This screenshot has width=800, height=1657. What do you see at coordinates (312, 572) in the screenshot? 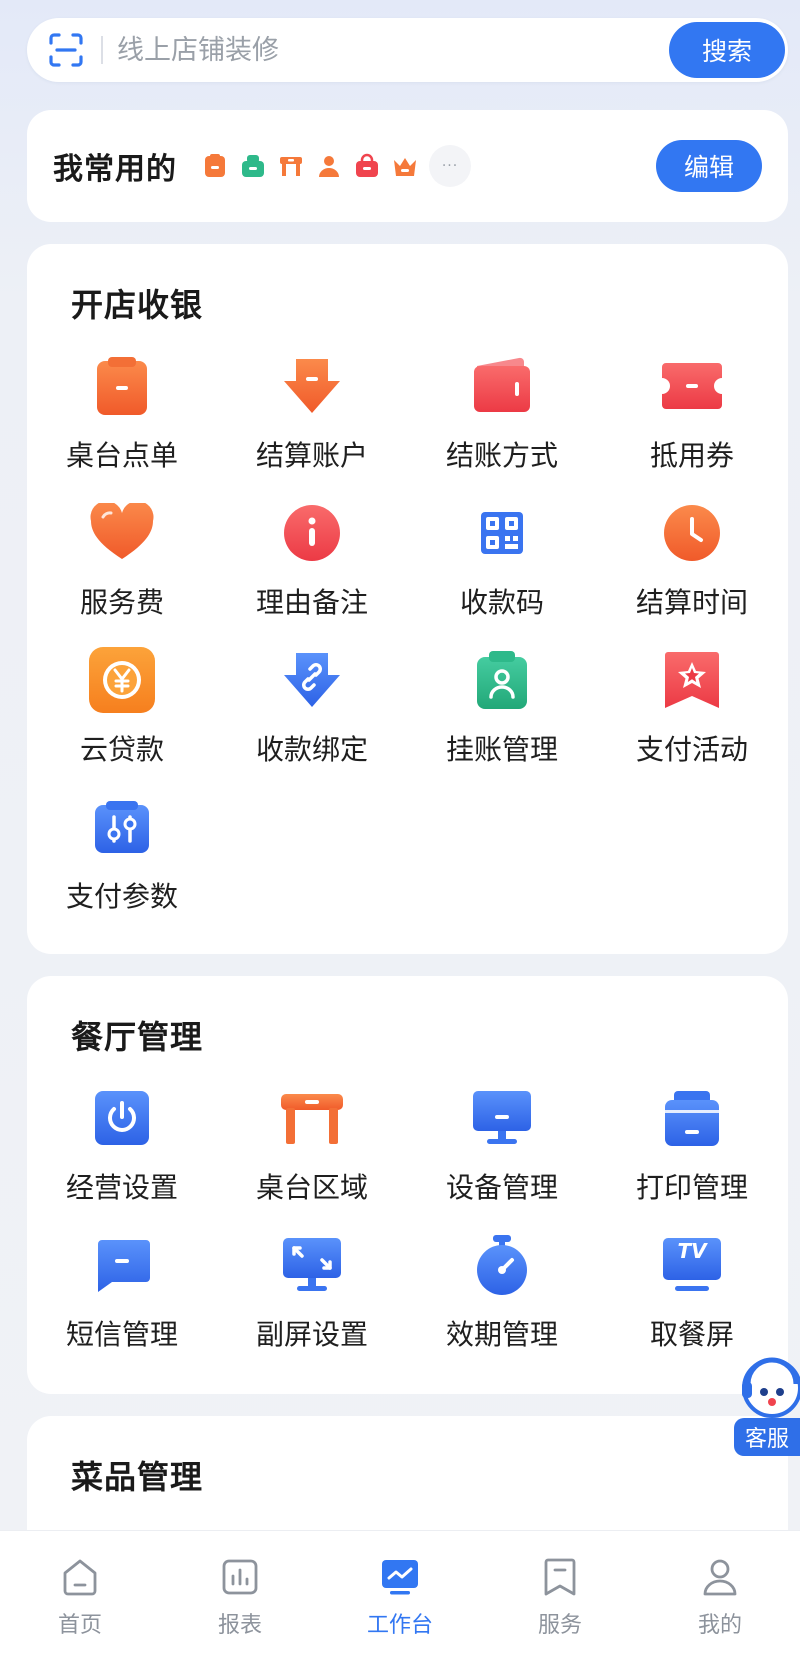
I see `grid-item-reason-note: 理由备注` at bounding box center [312, 572].